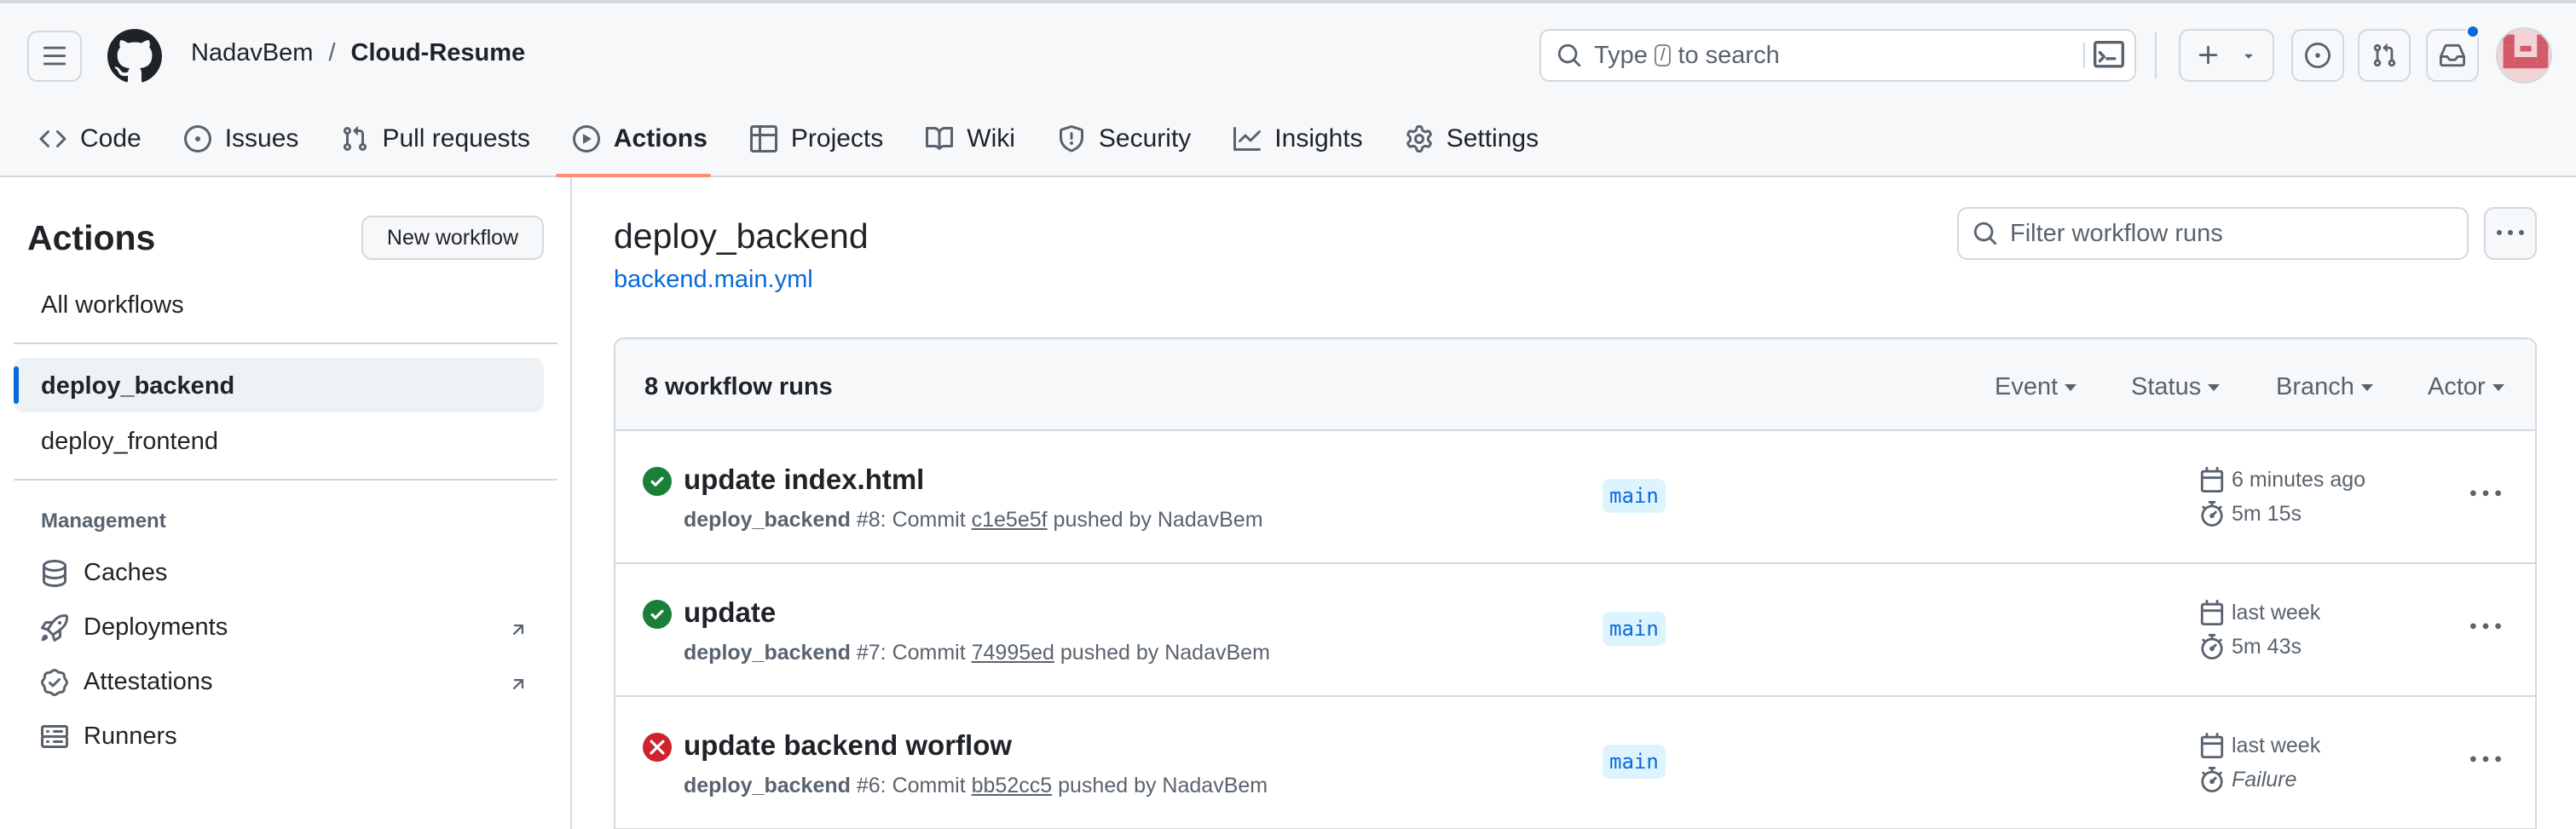 Image resolution: width=2576 pixels, height=829 pixels. I want to click on issue-icon, so click(197, 139).